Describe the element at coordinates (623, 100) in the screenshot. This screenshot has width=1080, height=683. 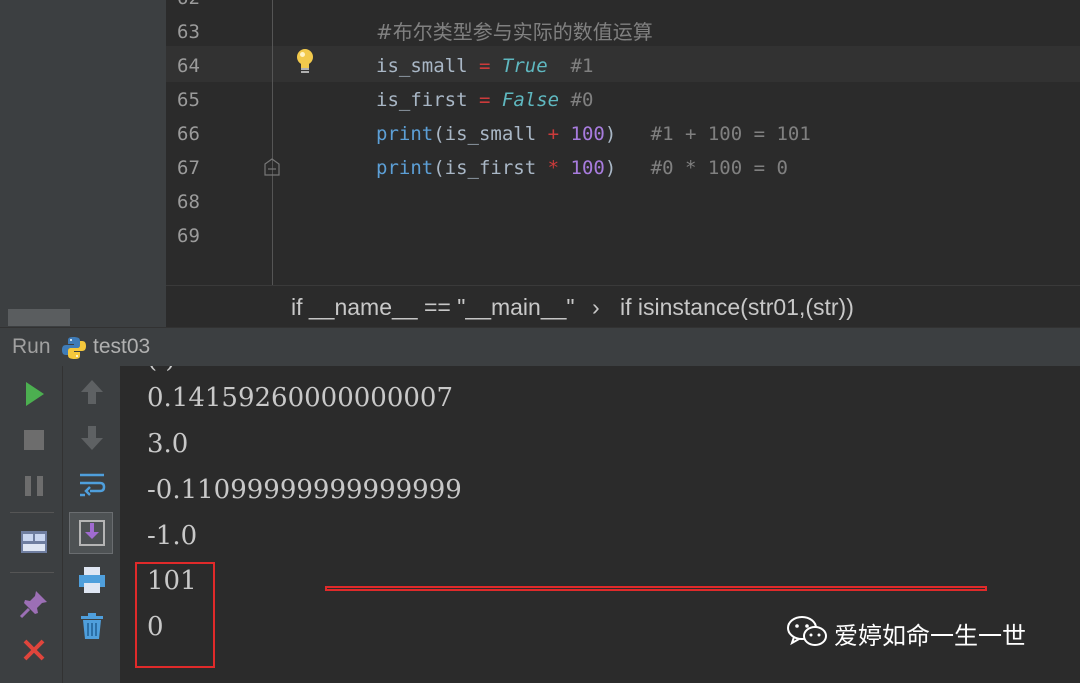
I see `code-line: 65 is_first = False #0` at that location.